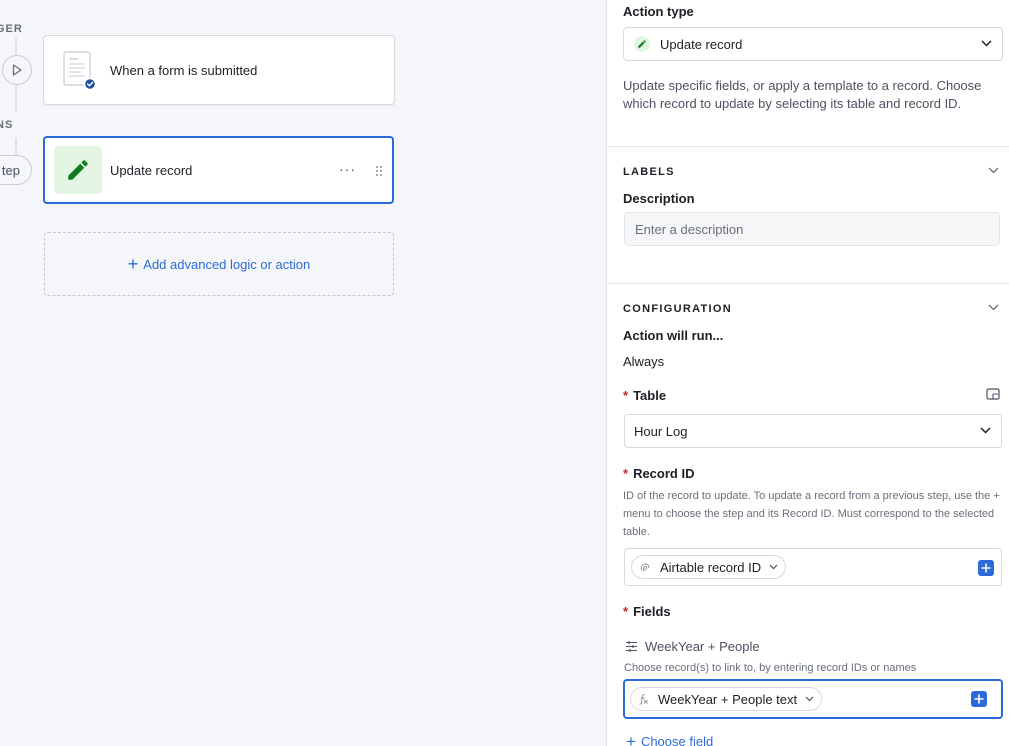 The width and height of the screenshot is (1009, 746). I want to click on choose-field-button: + Choose field, so click(669, 739).